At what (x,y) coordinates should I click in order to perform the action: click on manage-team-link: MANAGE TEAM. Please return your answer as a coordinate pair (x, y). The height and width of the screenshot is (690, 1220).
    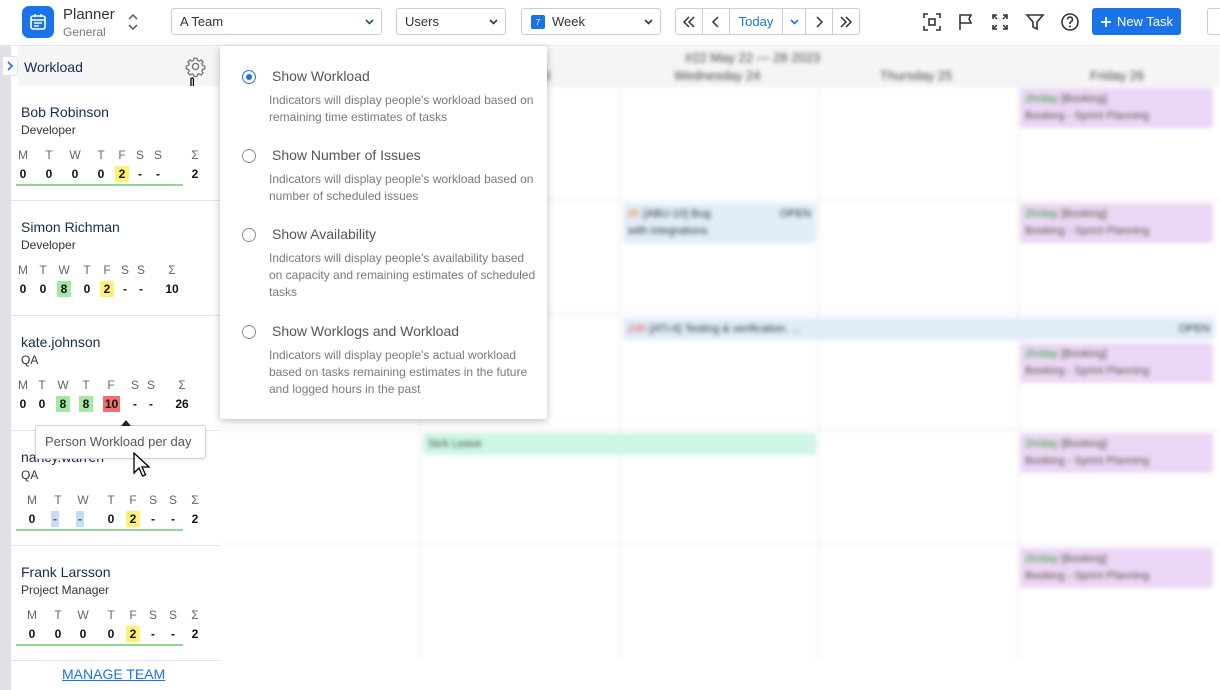
    Looking at the image, I should click on (113, 674).